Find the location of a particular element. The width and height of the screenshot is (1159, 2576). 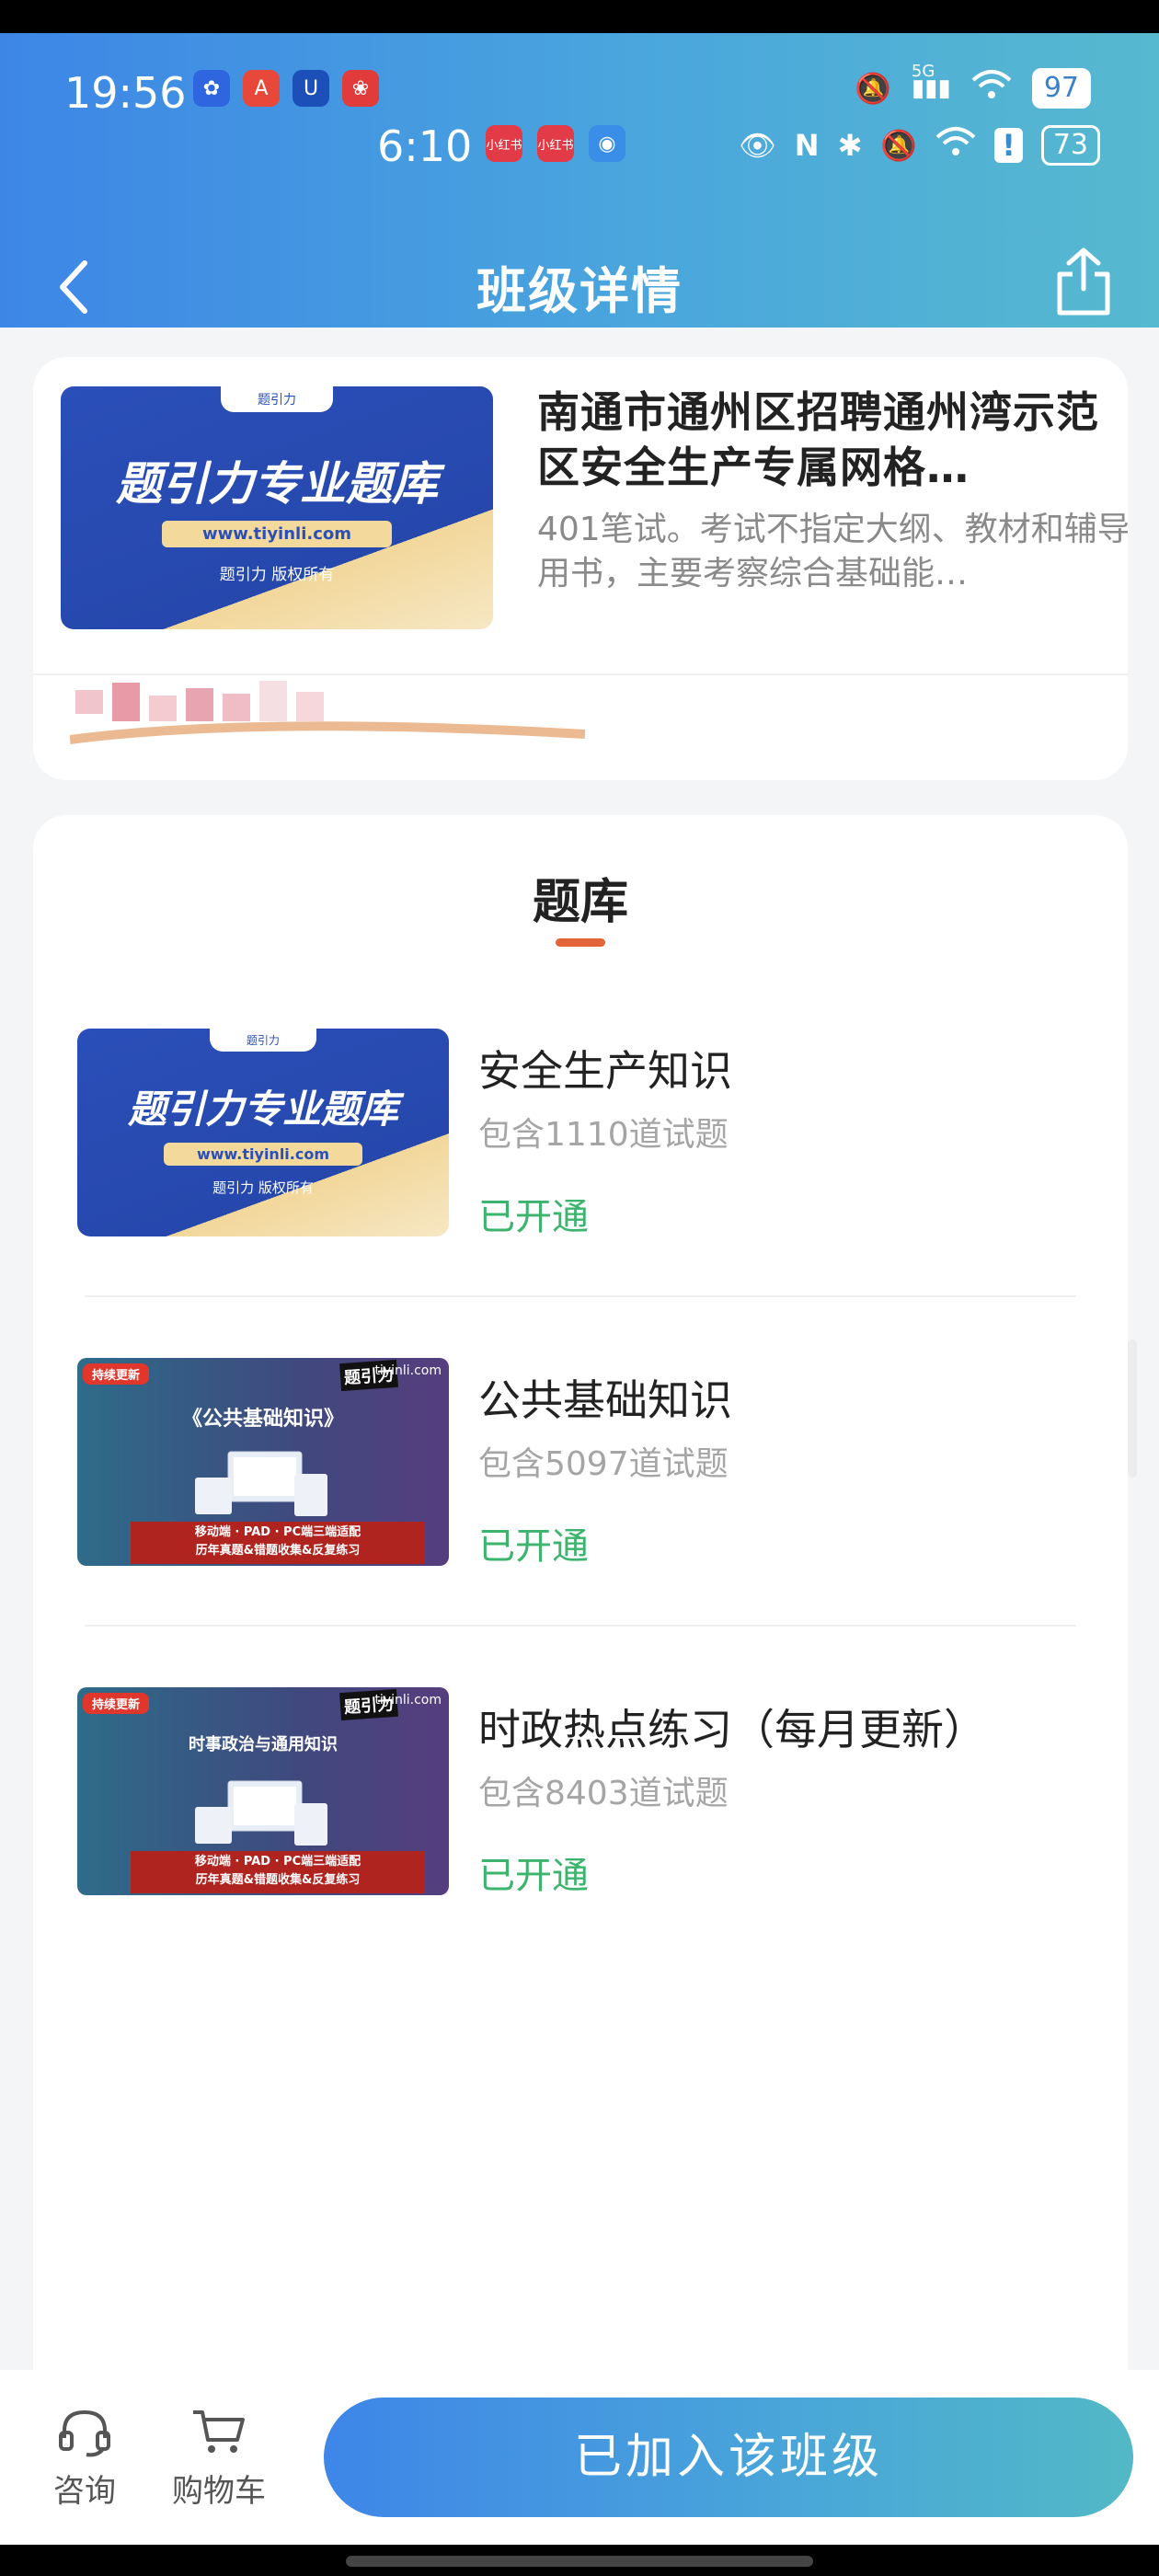

battery-indicator-secondary: 73 is located at coordinates (1070, 145).